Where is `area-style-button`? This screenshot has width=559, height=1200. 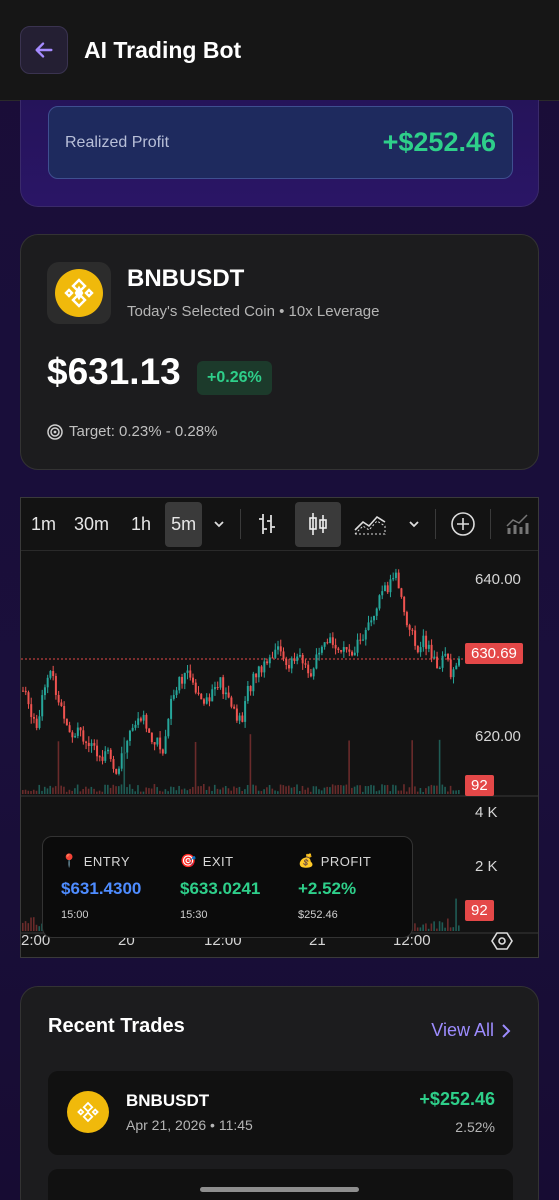
area-style-button is located at coordinates (370, 524).